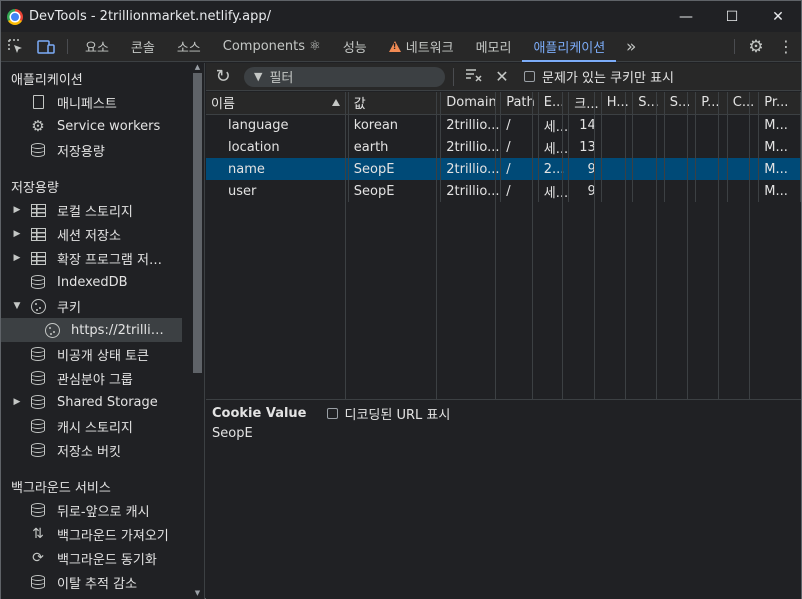 The height and width of the screenshot is (599, 802). Describe the element at coordinates (102, 234) in the screenshot. I see `sidebar-item-session-storage: ▶ 세션 저장소` at that location.